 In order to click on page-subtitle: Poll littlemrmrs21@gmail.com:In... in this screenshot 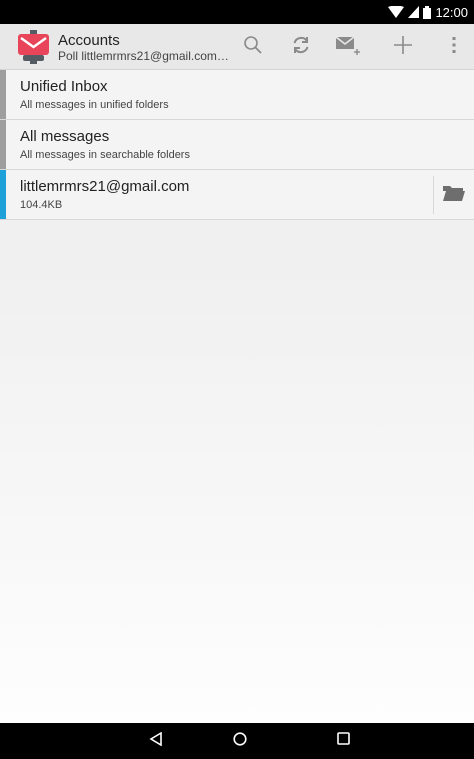, I will do `click(144, 56)`.